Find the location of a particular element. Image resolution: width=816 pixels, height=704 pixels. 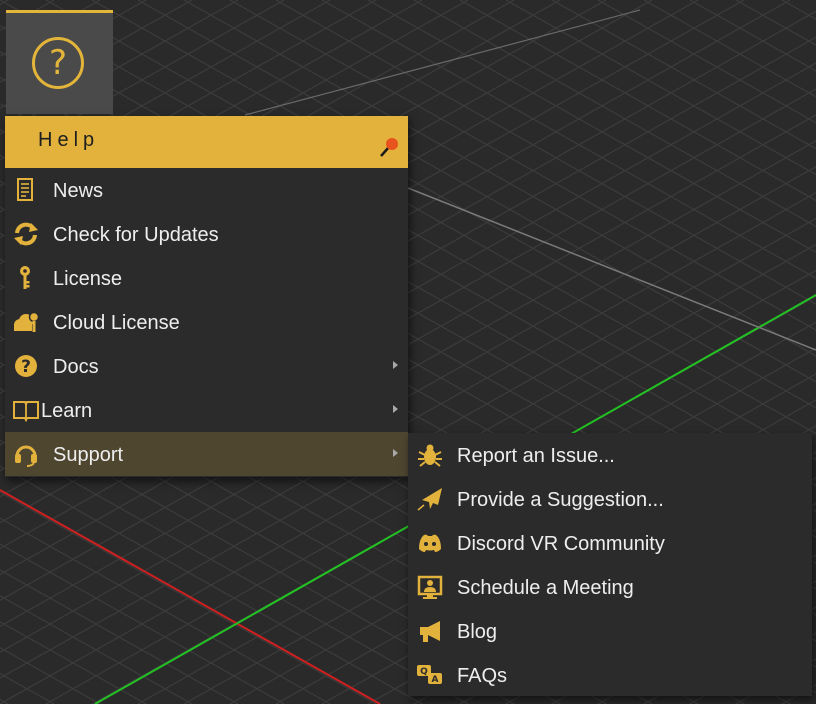

headset-icon is located at coordinates (26, 456).